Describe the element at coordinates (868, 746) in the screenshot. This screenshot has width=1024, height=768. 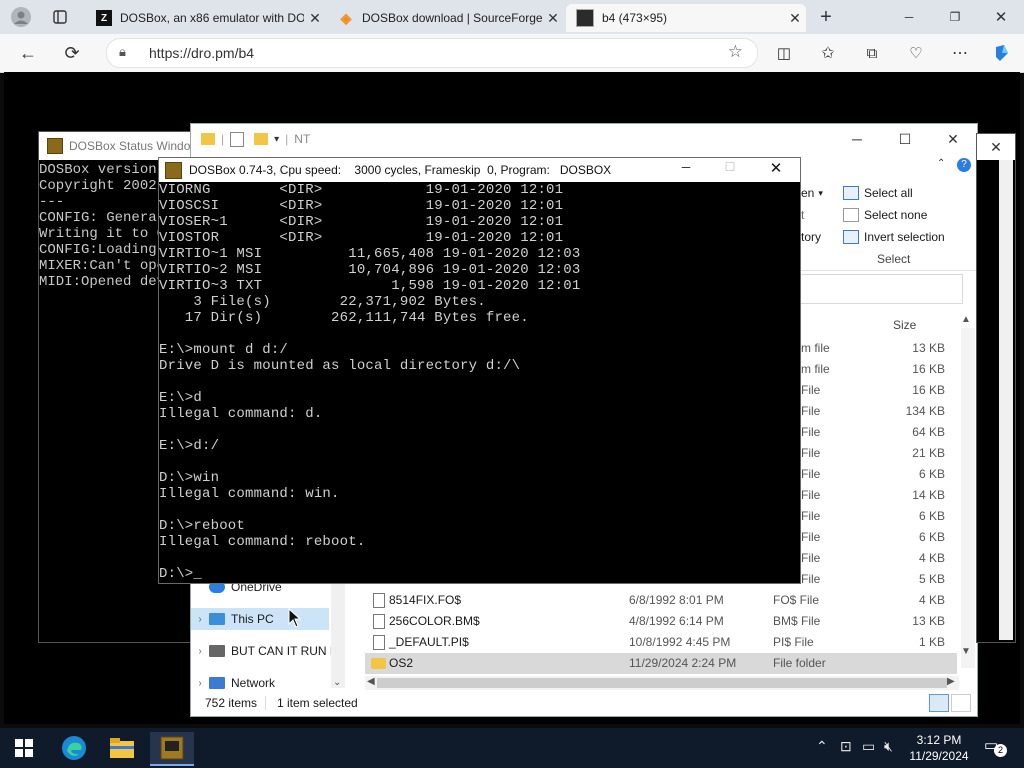
I see `network-icon: ▭` at that location.